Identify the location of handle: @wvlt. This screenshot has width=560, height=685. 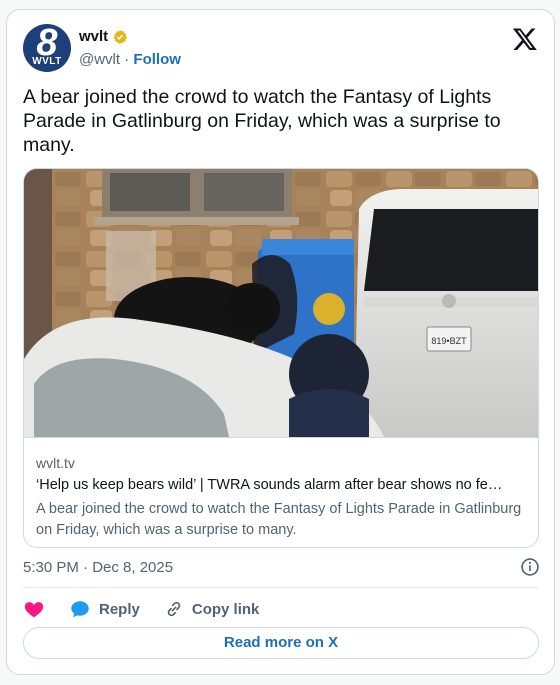
(99, 59).